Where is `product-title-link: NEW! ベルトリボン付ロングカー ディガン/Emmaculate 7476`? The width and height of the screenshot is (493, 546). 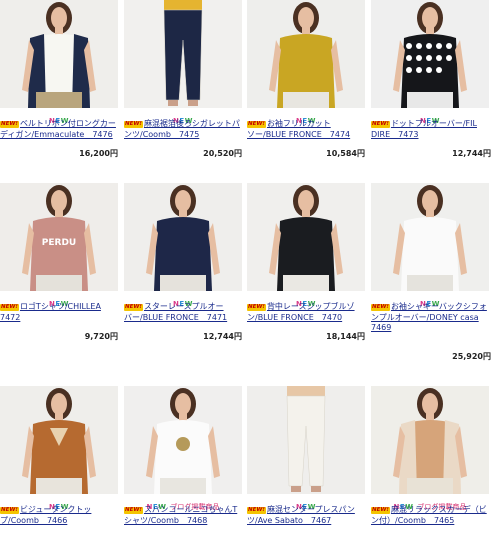 product-title-link: NEW! ベルトリボン付ロングカー ディガン/Emmaculate 7476 is located at coordinates (65, 129).